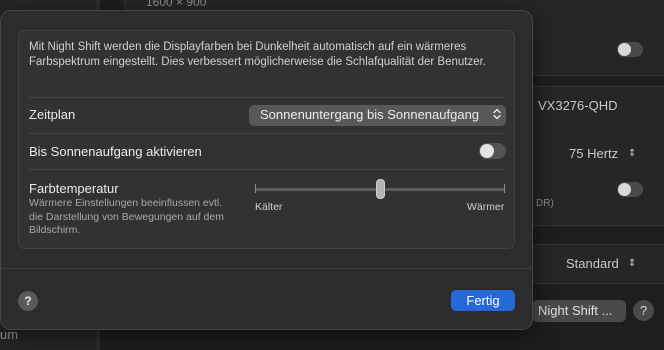 This screenshot has width=664, height=350. Describe the element at coordinates (266, 268) in the screenshot. I see `footer-divider` at that location.